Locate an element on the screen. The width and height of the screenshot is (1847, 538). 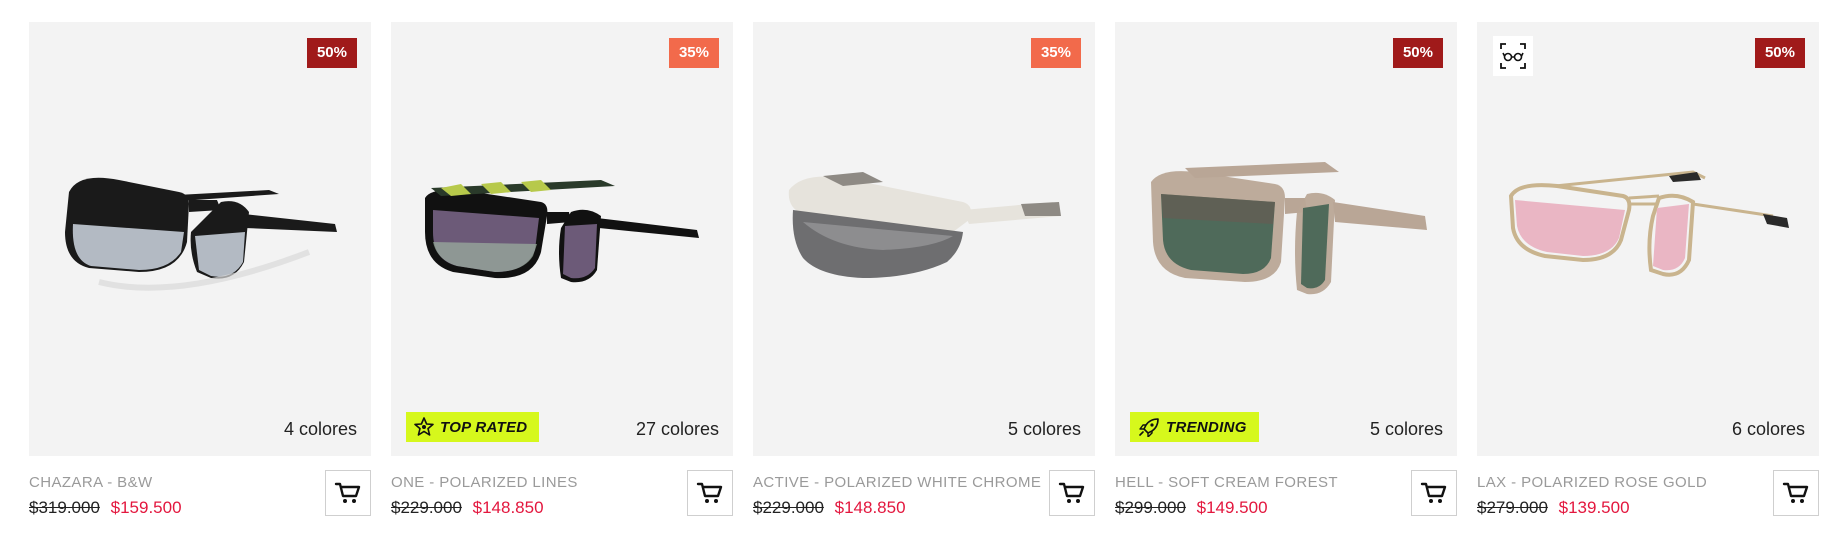
product-image-area: 50% TRENDING 5 colores is located at coordinates (1286, 239).